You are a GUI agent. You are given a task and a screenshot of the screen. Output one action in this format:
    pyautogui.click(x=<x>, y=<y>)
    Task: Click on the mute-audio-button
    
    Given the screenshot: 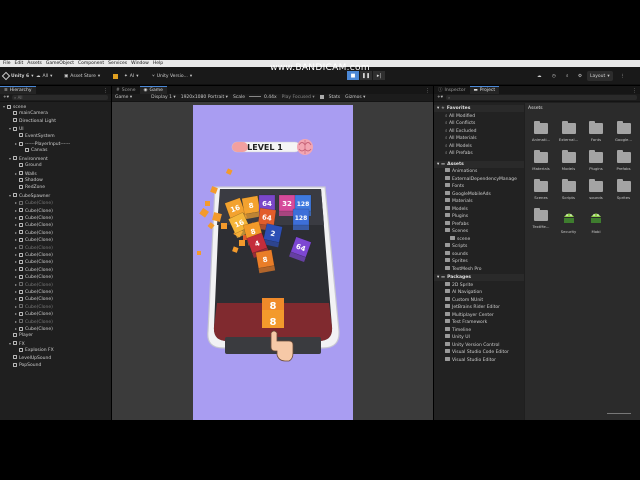 What is the action you would take?
    pyautogui.click(x=321, y=97)
    